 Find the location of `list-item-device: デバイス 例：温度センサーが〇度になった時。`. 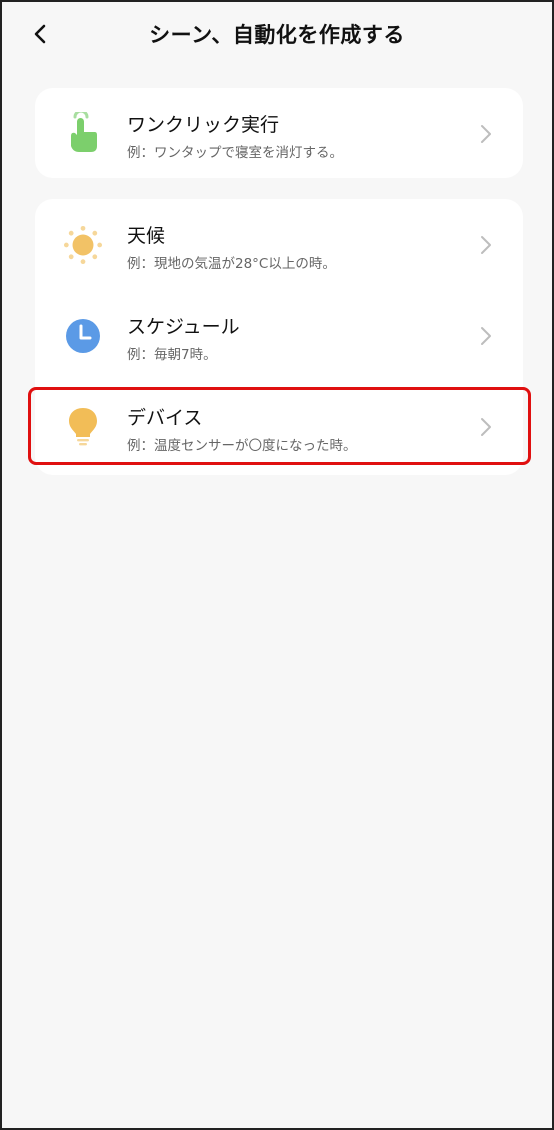

list-item-device: デバイス 例：温度センサーが〇度になった時。 is located at coordinates (279, 426).